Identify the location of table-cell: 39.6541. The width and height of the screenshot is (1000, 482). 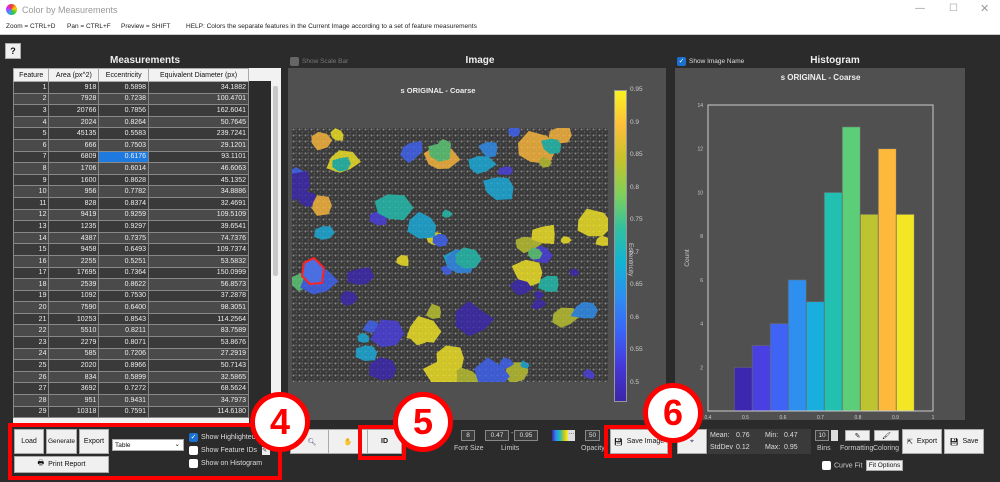
(198, 226).